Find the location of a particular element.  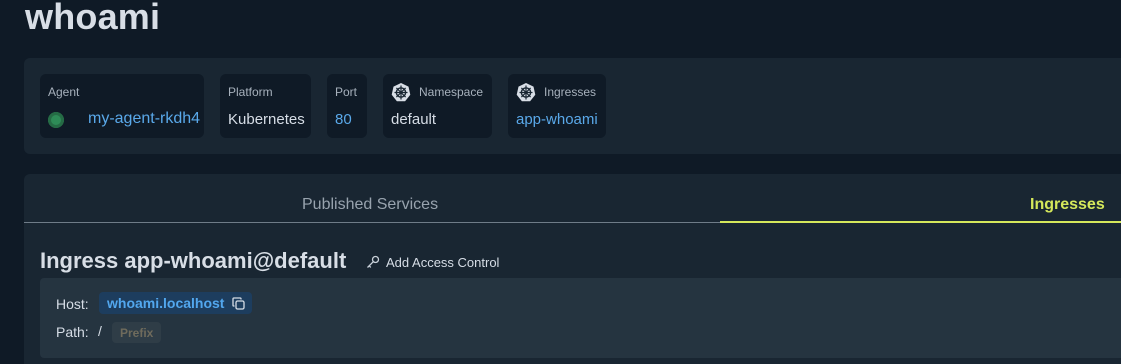

platform-value: Kubernetes is located at coordinates (266, 119).